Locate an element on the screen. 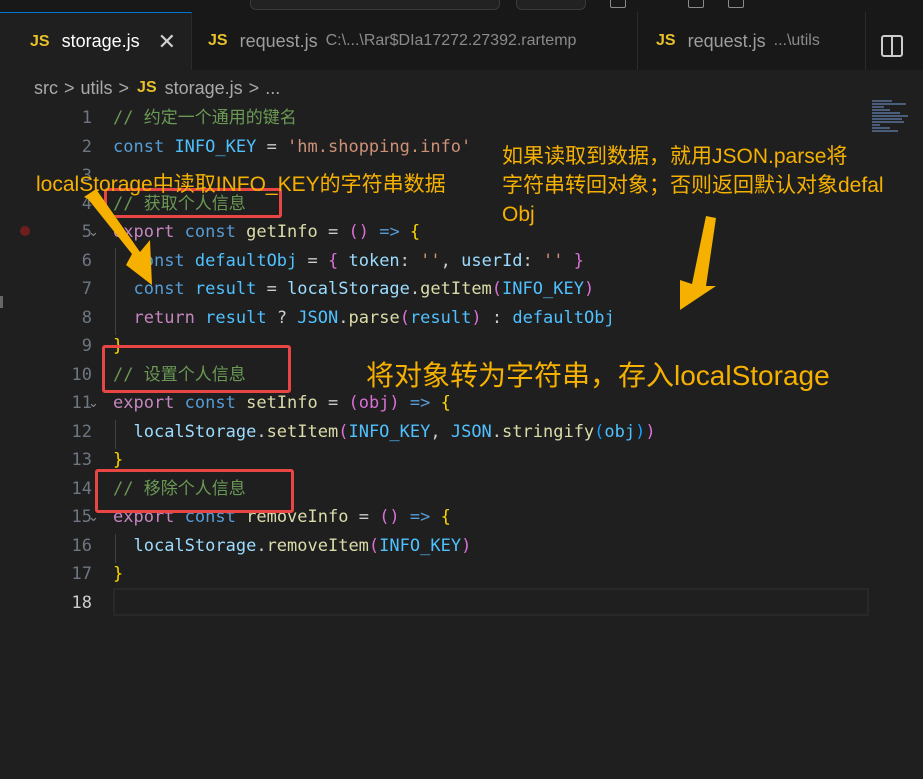 This screenshot has height=779, width=923. annotation-line: 字符串转回对象；否则返回默认对象defal is located at coordinates (693, 185).